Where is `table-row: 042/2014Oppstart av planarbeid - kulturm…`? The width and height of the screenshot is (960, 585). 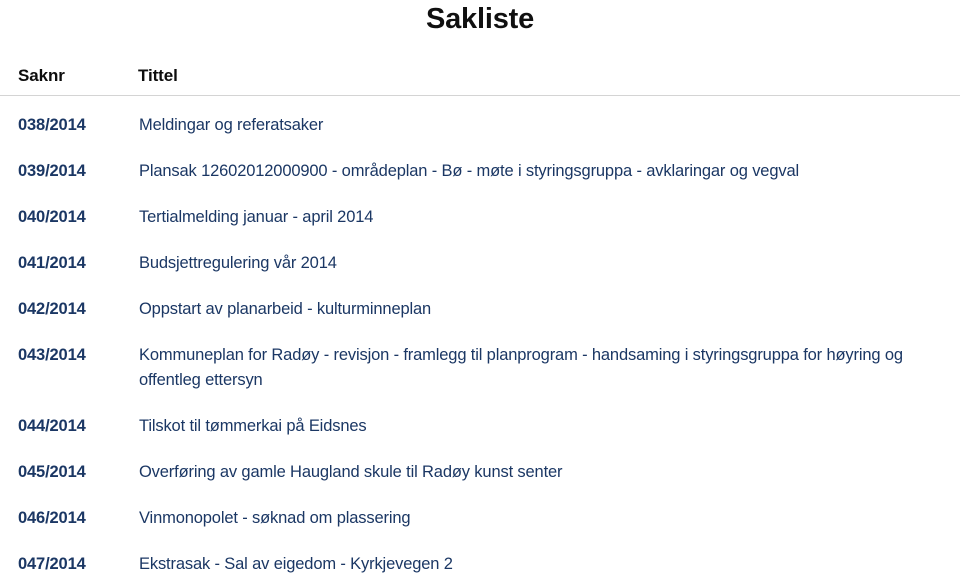
table-row: 042/2014Oppstart av planarbeid - kulturm… is located at coordinates (480, 307).